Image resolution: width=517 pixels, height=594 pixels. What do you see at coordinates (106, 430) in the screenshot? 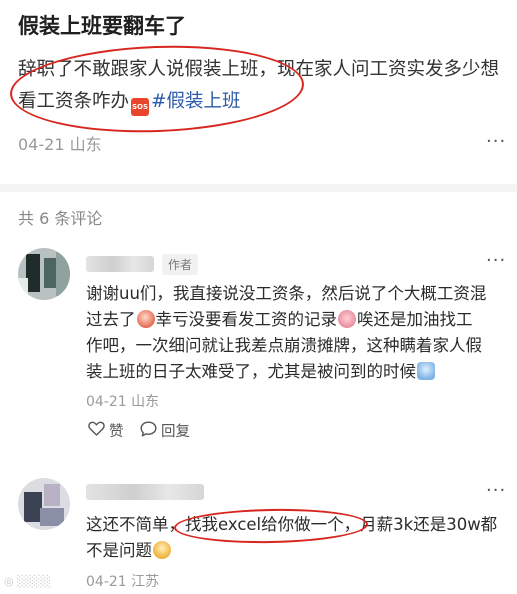
I see `like-button: 赞` at bounding box center [106, 430].